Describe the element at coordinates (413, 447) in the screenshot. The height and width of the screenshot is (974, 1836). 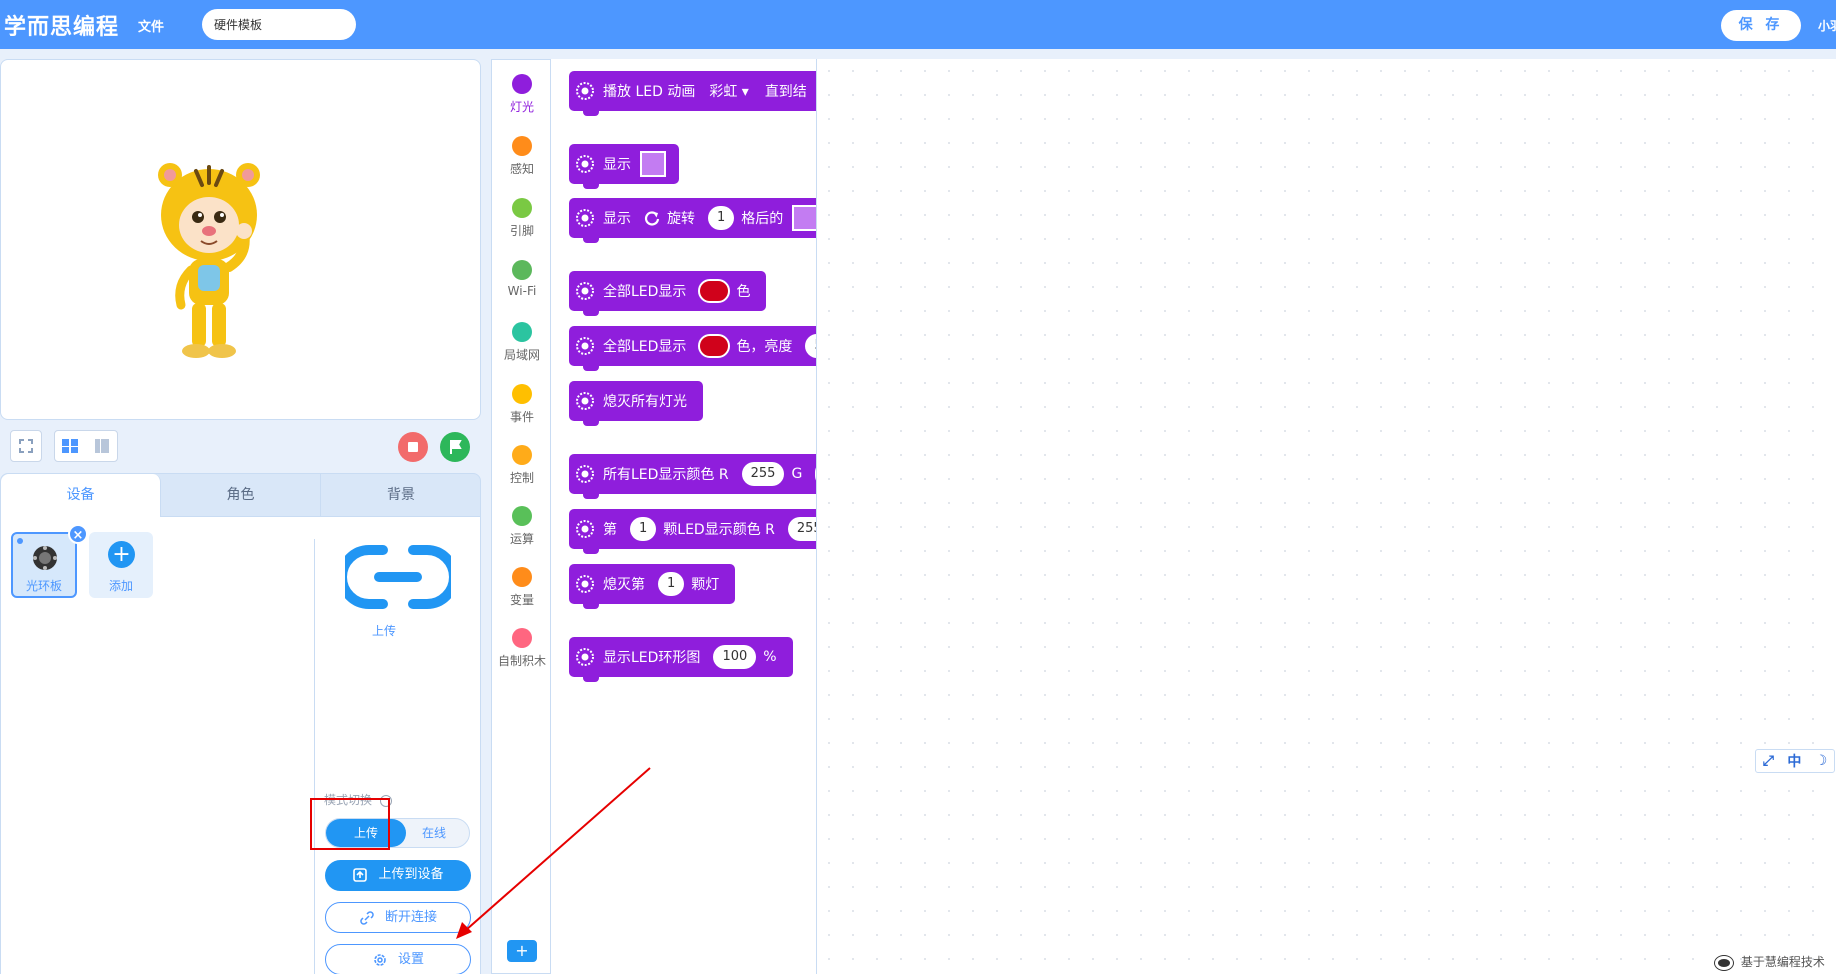
I see `stop-button` at that location.